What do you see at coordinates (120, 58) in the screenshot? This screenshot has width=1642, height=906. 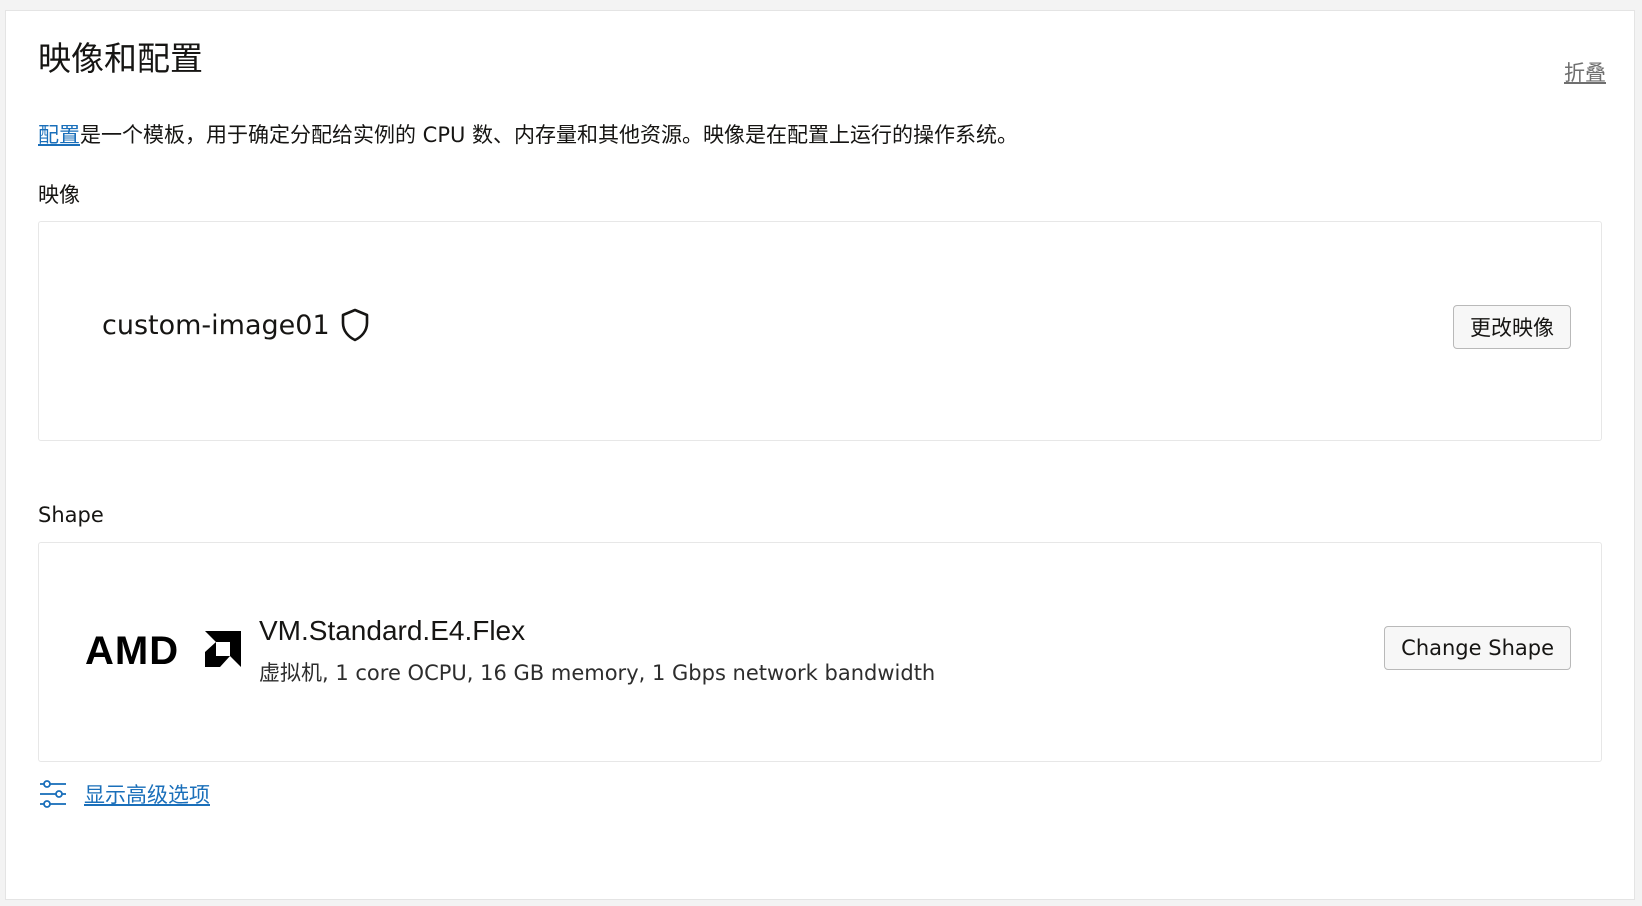 I see `section-title: 映像和配置` at bounding box center [120, 58].